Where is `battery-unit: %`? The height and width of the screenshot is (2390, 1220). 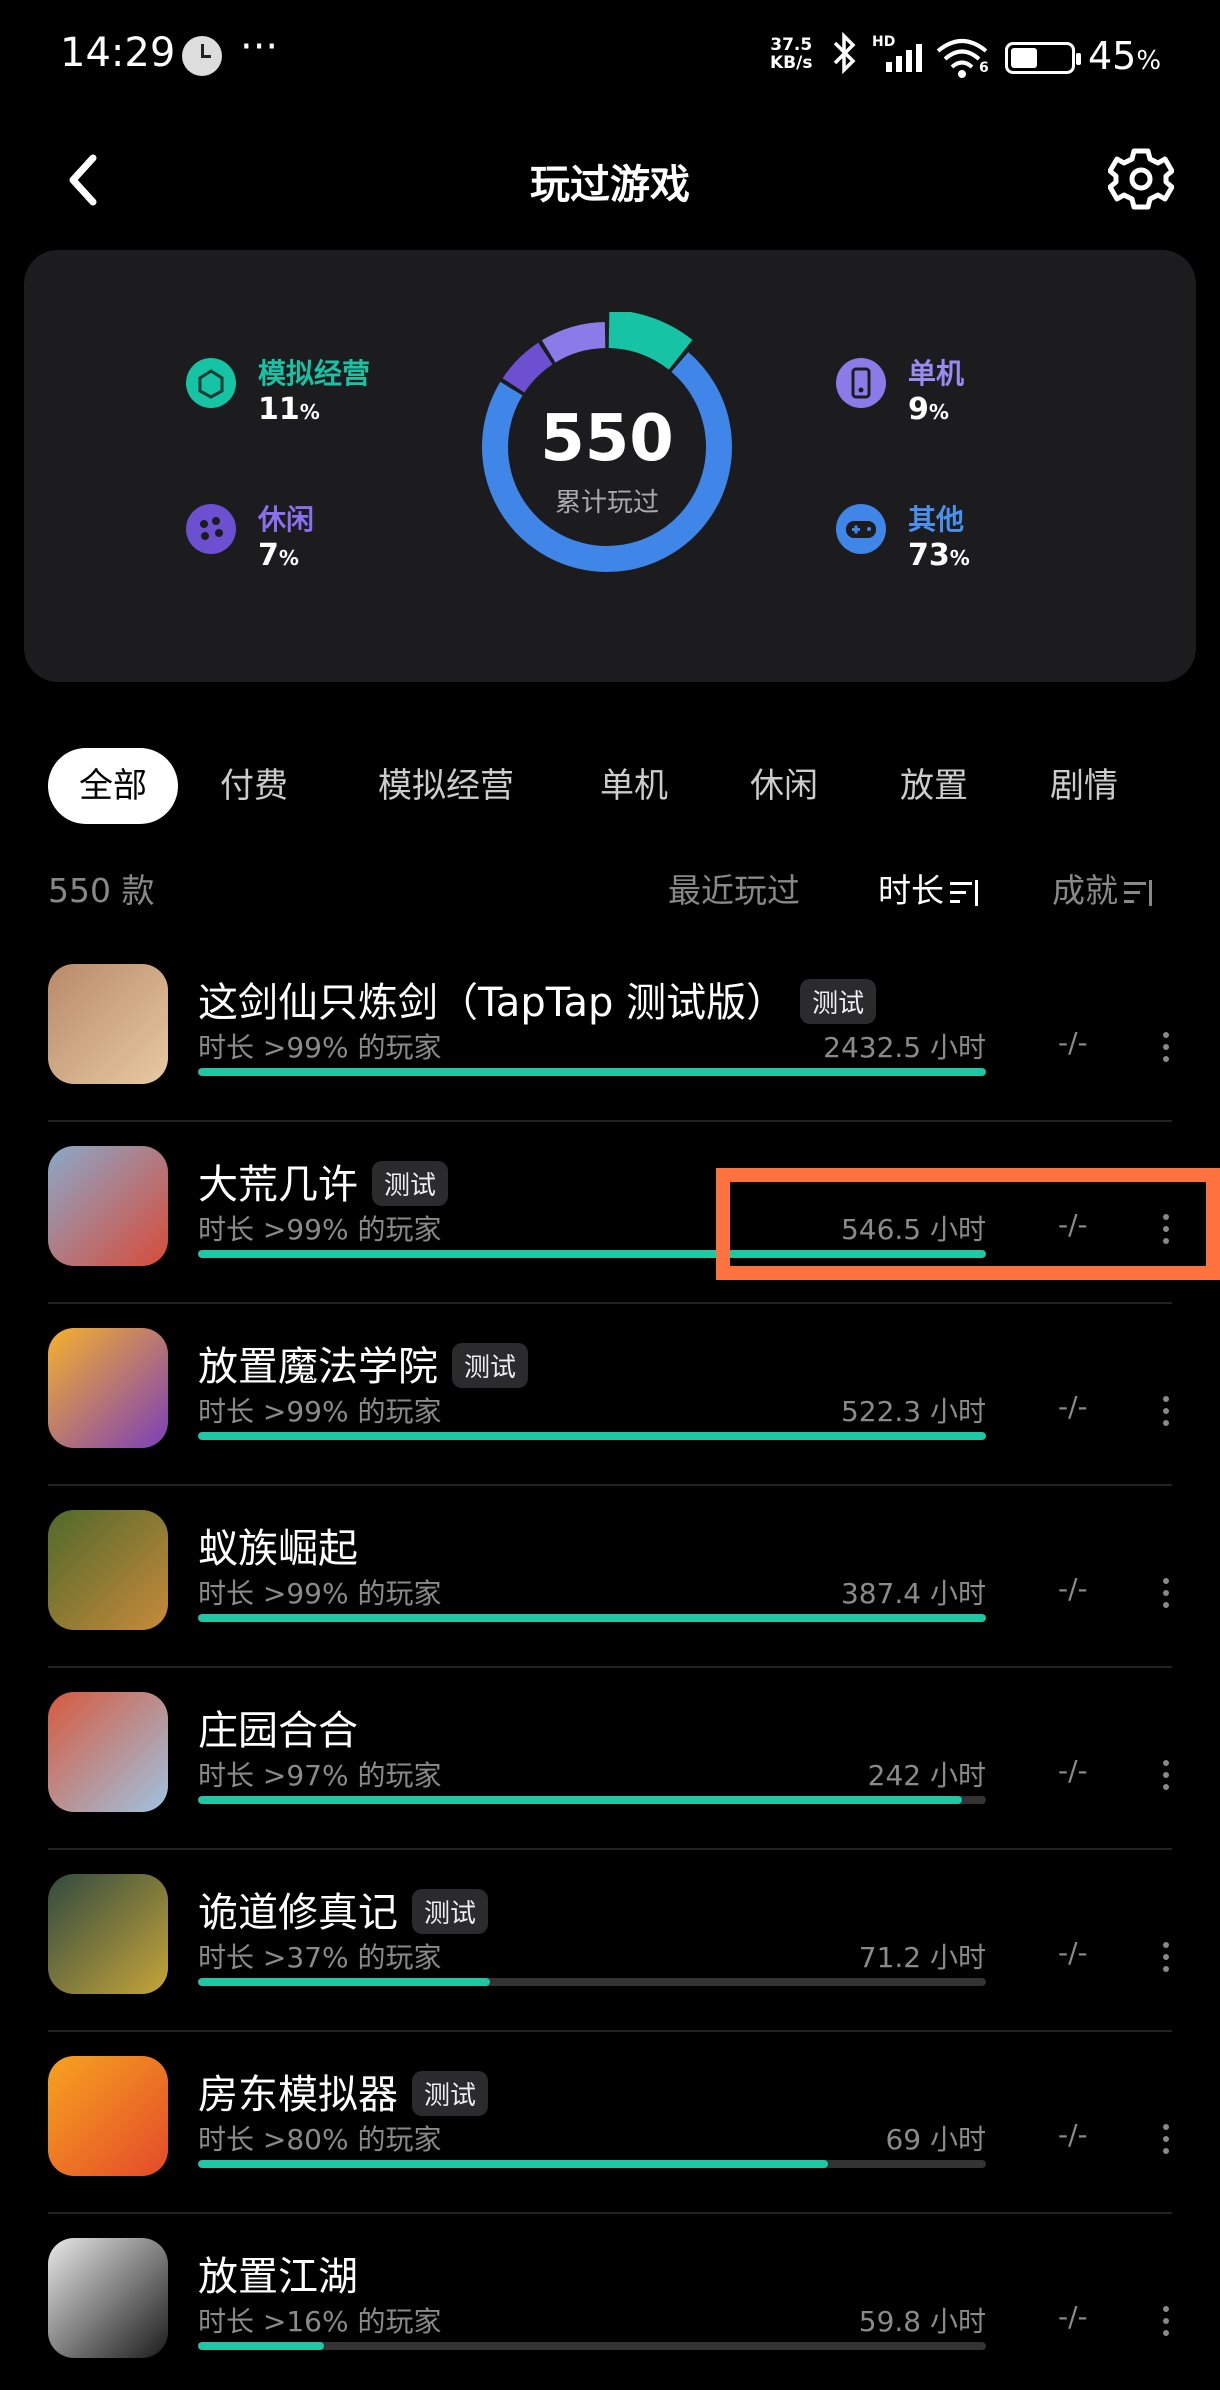 battery-unit: % is located at coordinates (1149, 61).